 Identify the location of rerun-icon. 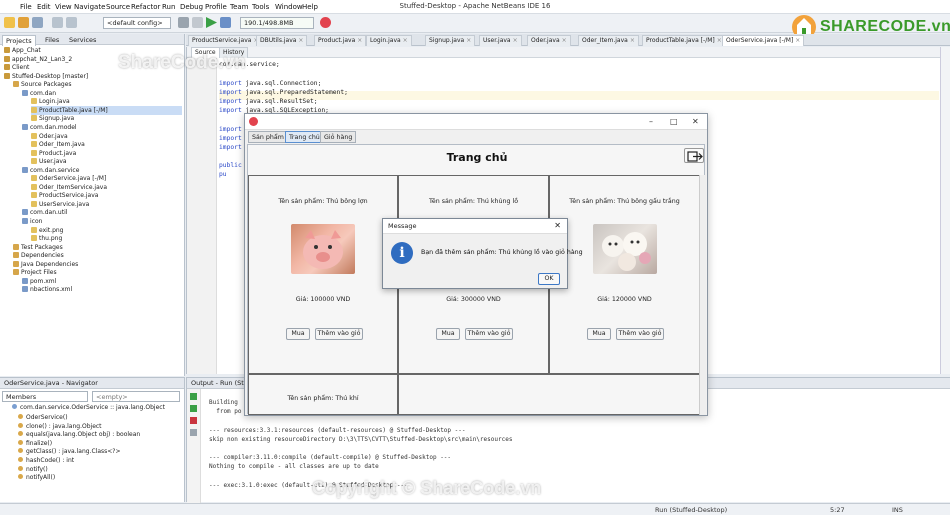
(193, 396).